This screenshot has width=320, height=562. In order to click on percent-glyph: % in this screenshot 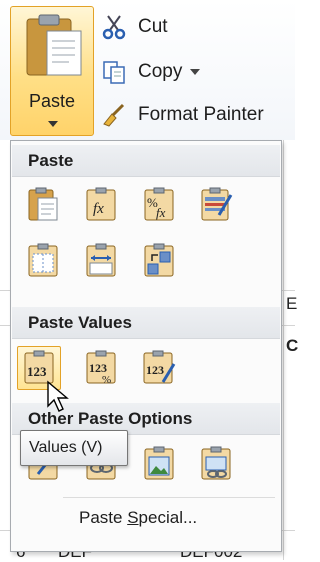, I will do `click(106, 380)`.